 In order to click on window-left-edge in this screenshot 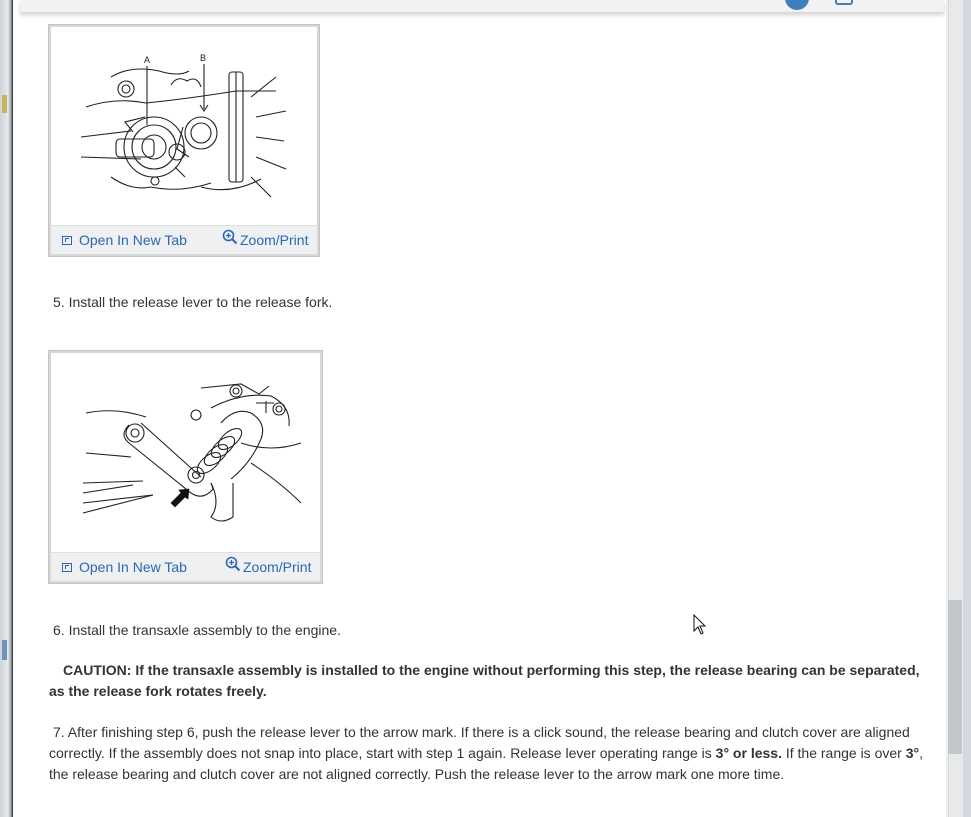, I will do `click(6, 408)`.